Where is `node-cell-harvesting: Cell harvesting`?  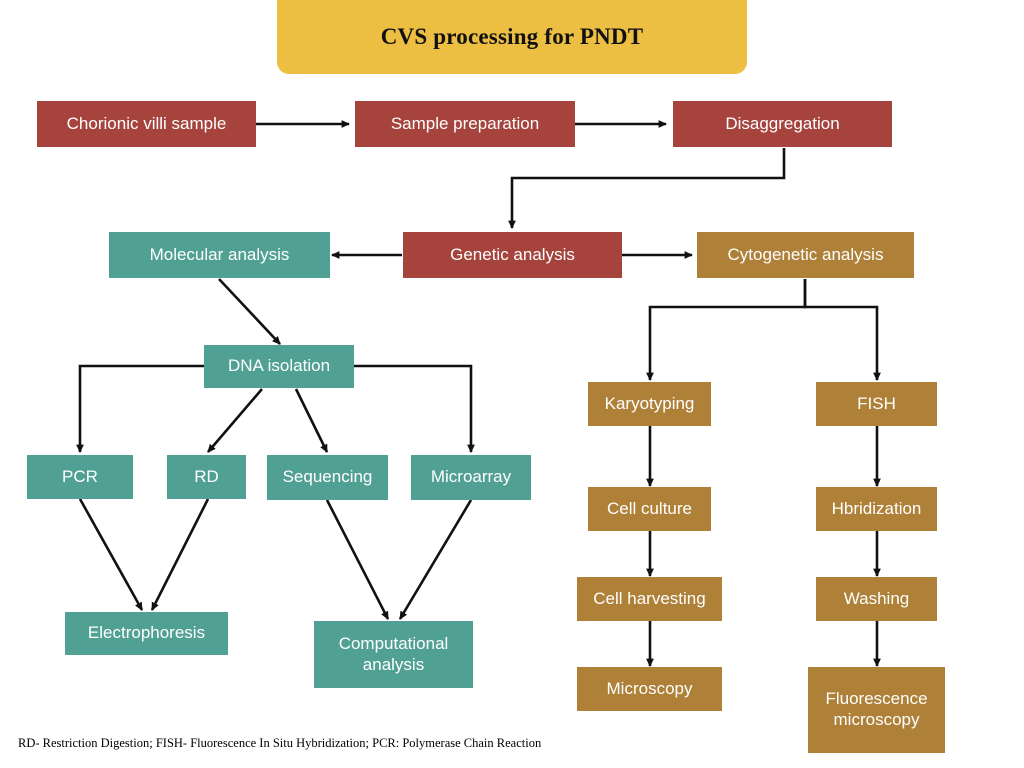 node-cell-harvesting: Cell harvesting is located at coordinates (649, 599).